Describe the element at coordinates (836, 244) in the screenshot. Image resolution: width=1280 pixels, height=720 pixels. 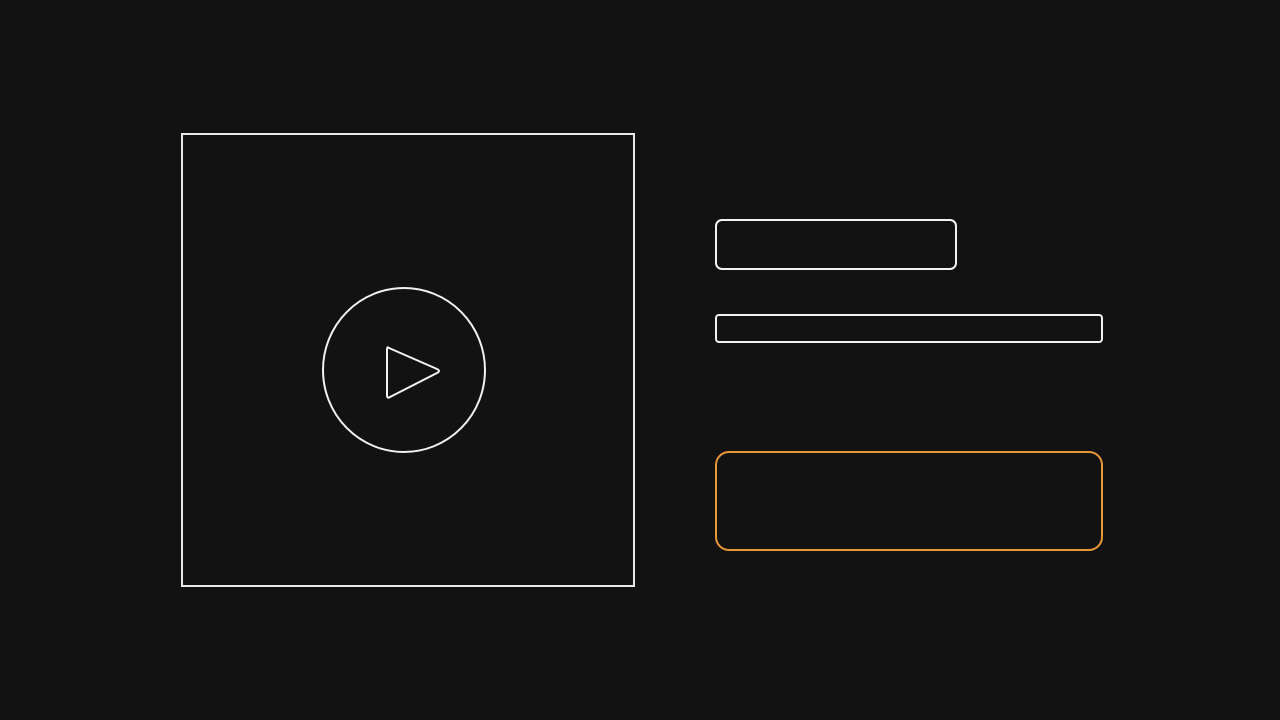
I see `title-placeholder` at that location.